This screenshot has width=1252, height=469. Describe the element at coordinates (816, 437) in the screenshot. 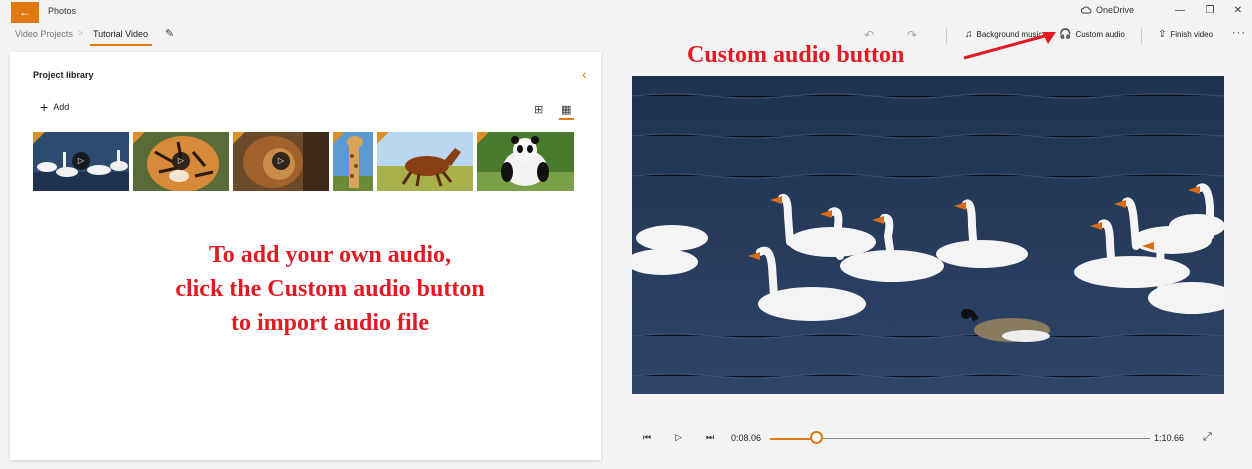

I see `seek-bar-thumb` at that location.